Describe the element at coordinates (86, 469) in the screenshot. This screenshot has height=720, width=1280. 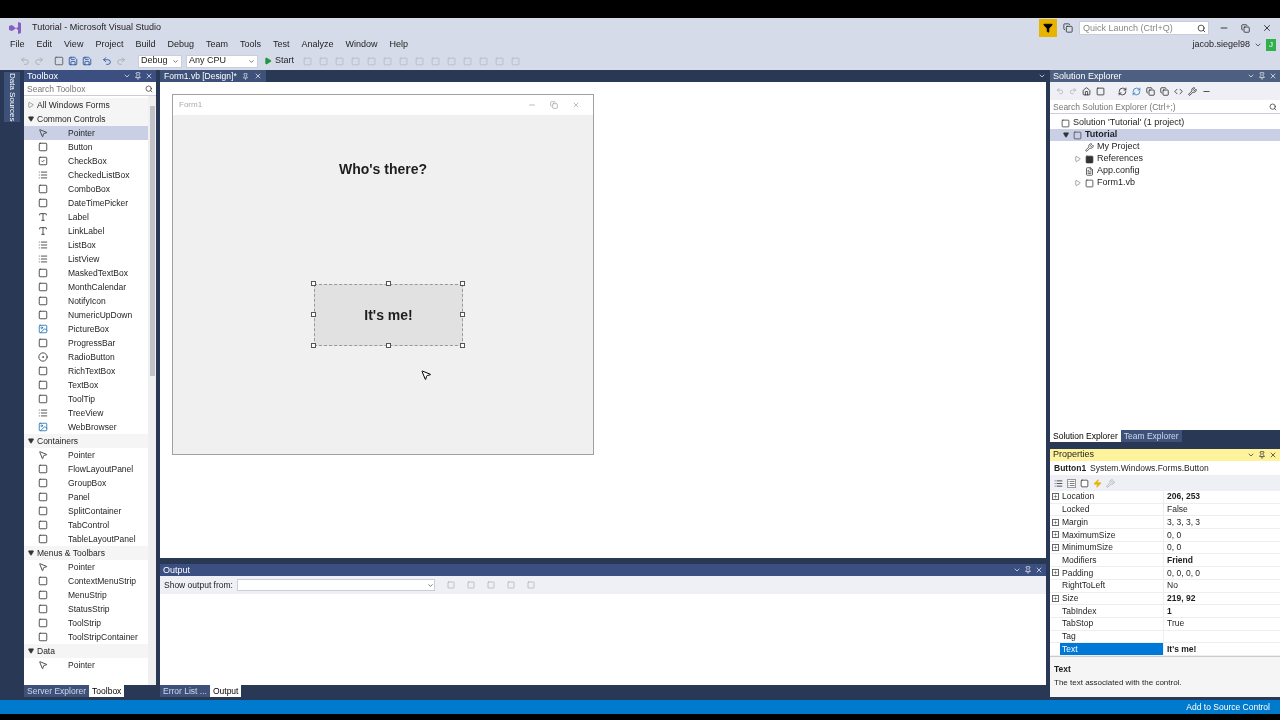
I see `control-item: FlowLayoutPanel` at that location.